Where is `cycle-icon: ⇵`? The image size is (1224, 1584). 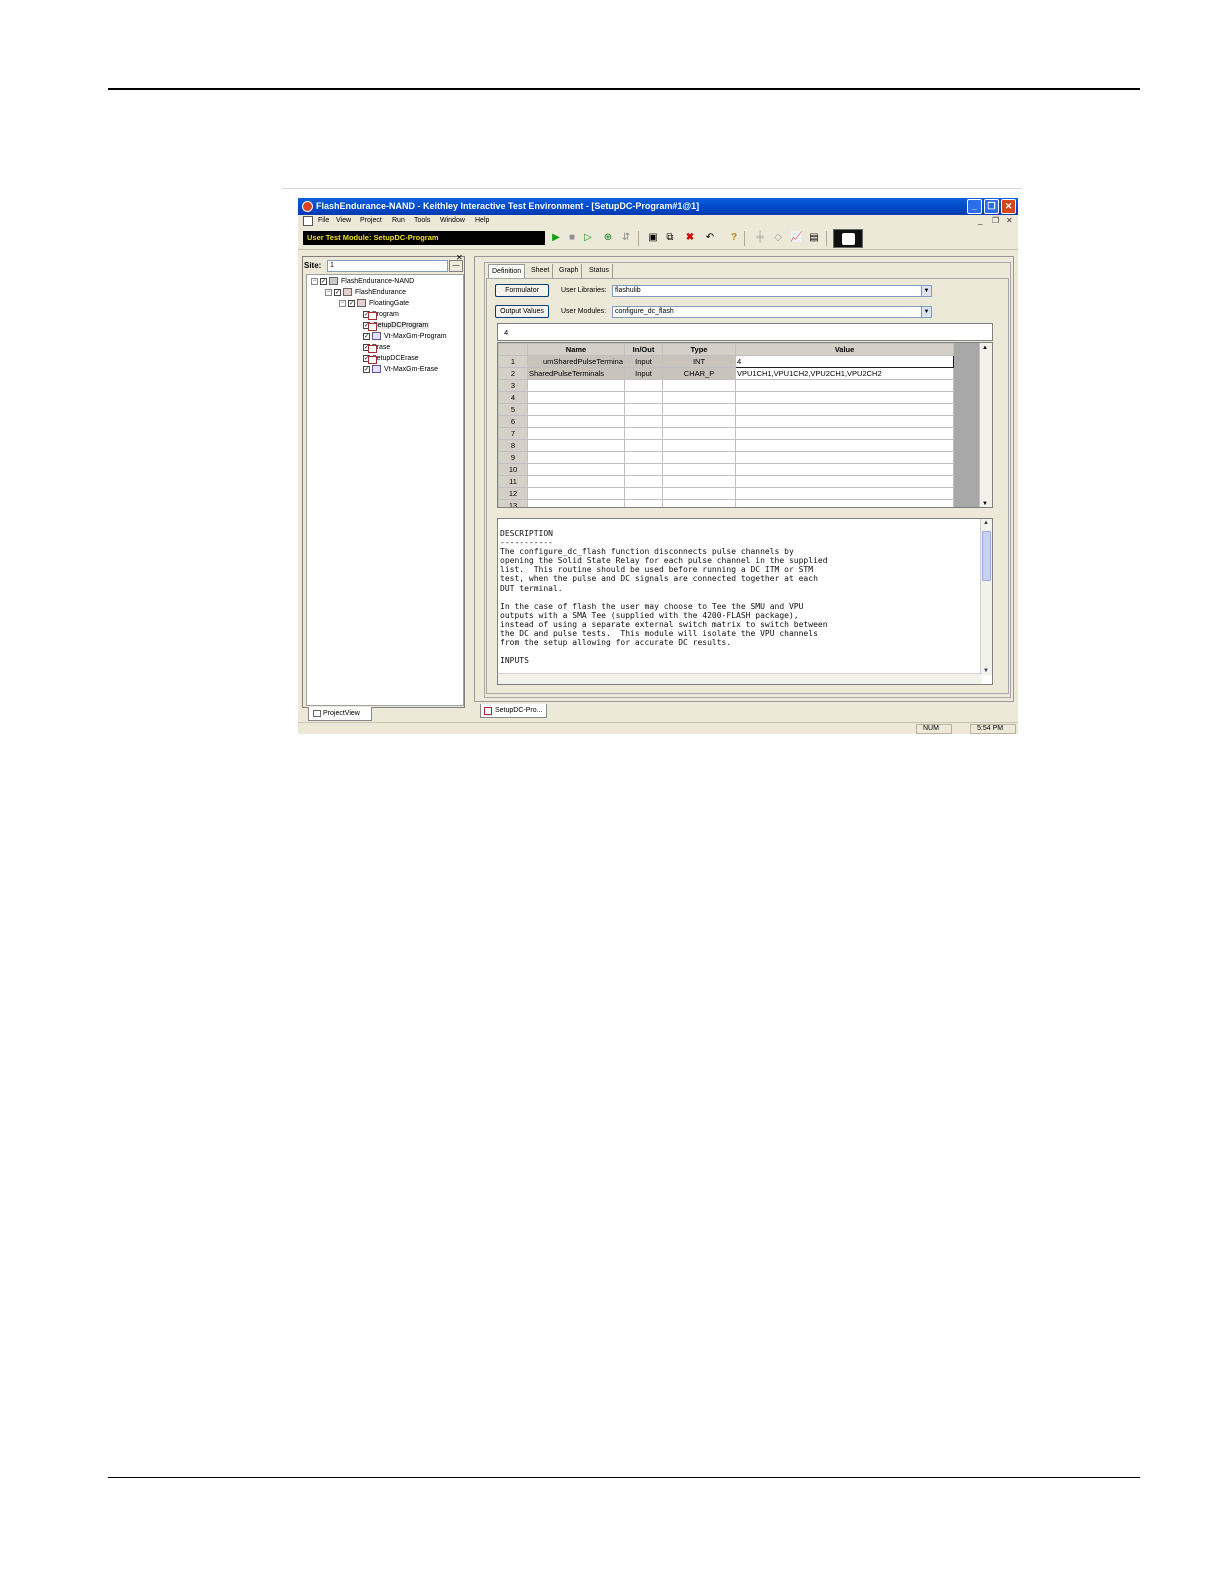
cycle-icon: ⇵ is located at coordinates (626, 238).